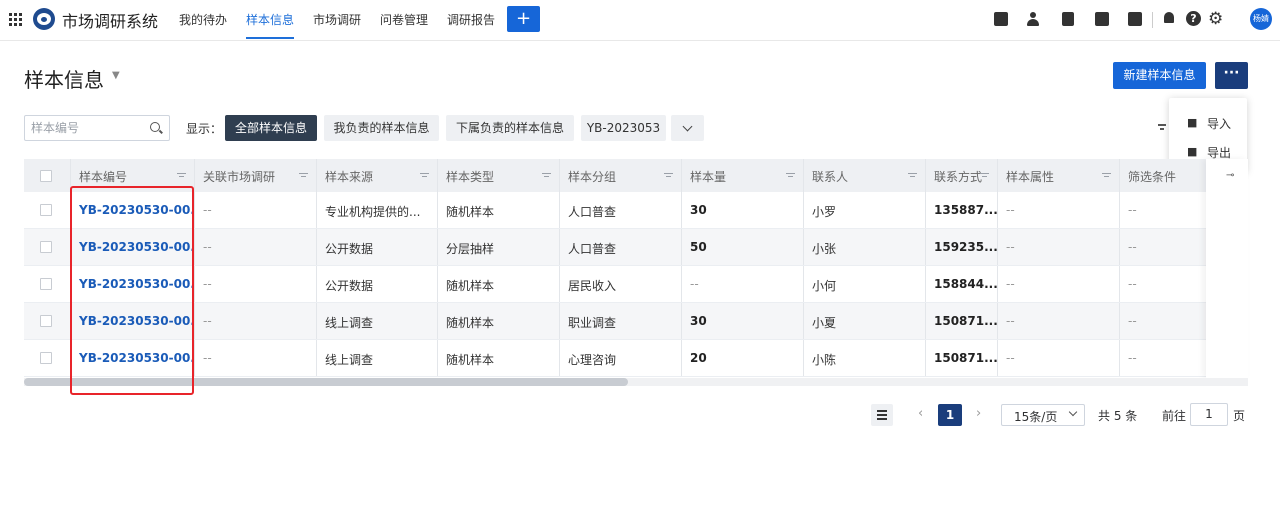  Describe the element at coordinates (742, 247) in the screenshot. I see `col-amount-cell: 50` at that location.